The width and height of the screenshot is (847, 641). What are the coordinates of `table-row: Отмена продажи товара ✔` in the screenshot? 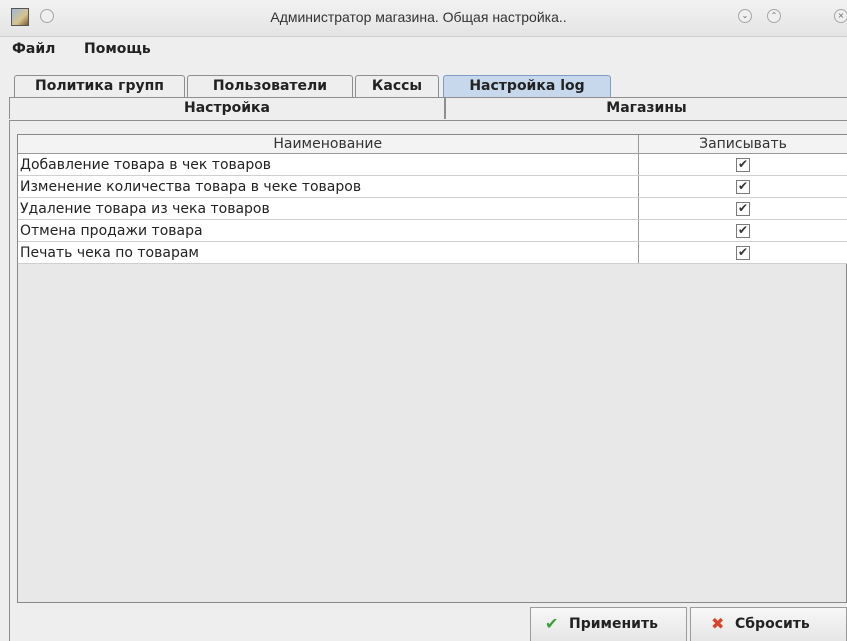 It's located at (432, 230).